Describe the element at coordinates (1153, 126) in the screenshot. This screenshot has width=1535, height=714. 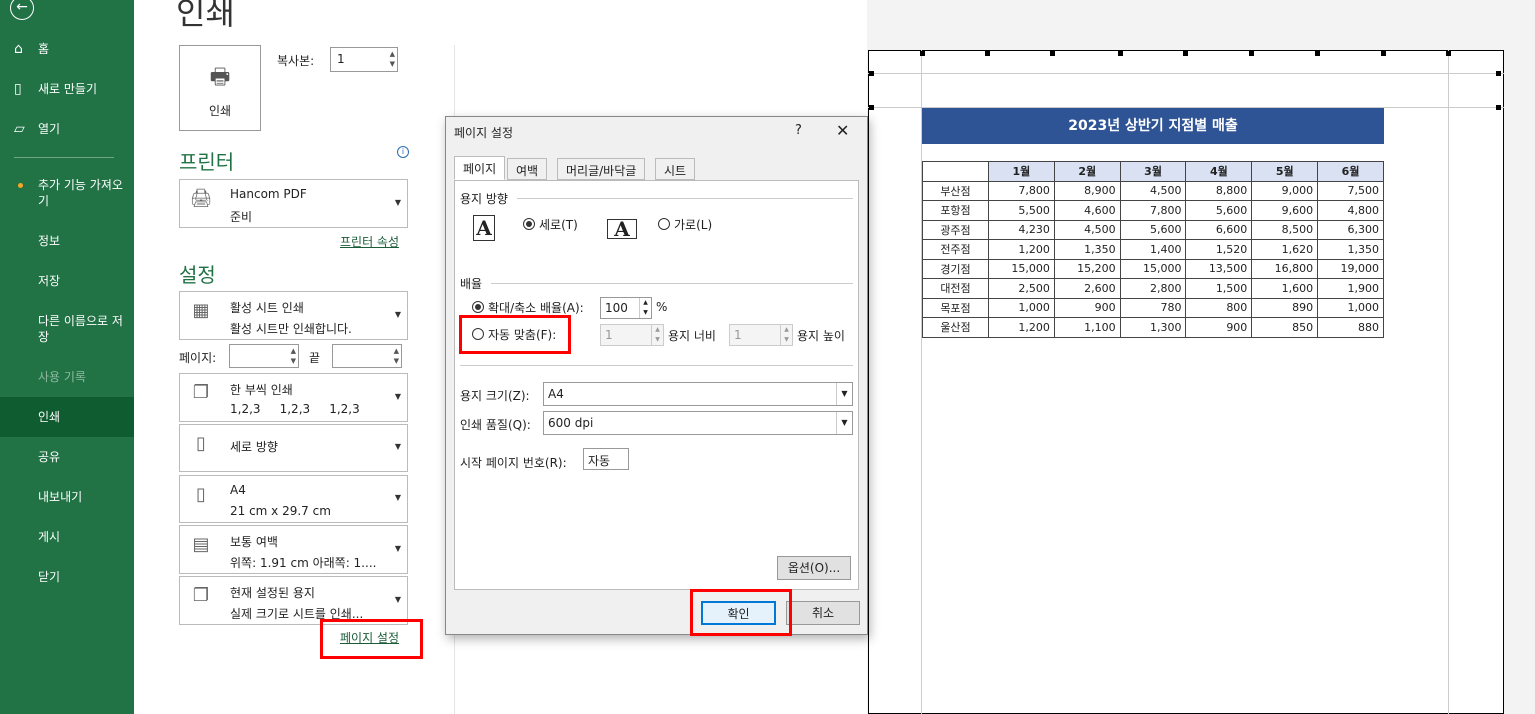
I see `sheet-title: 2023년 상반기 지점별 매출` at that location.